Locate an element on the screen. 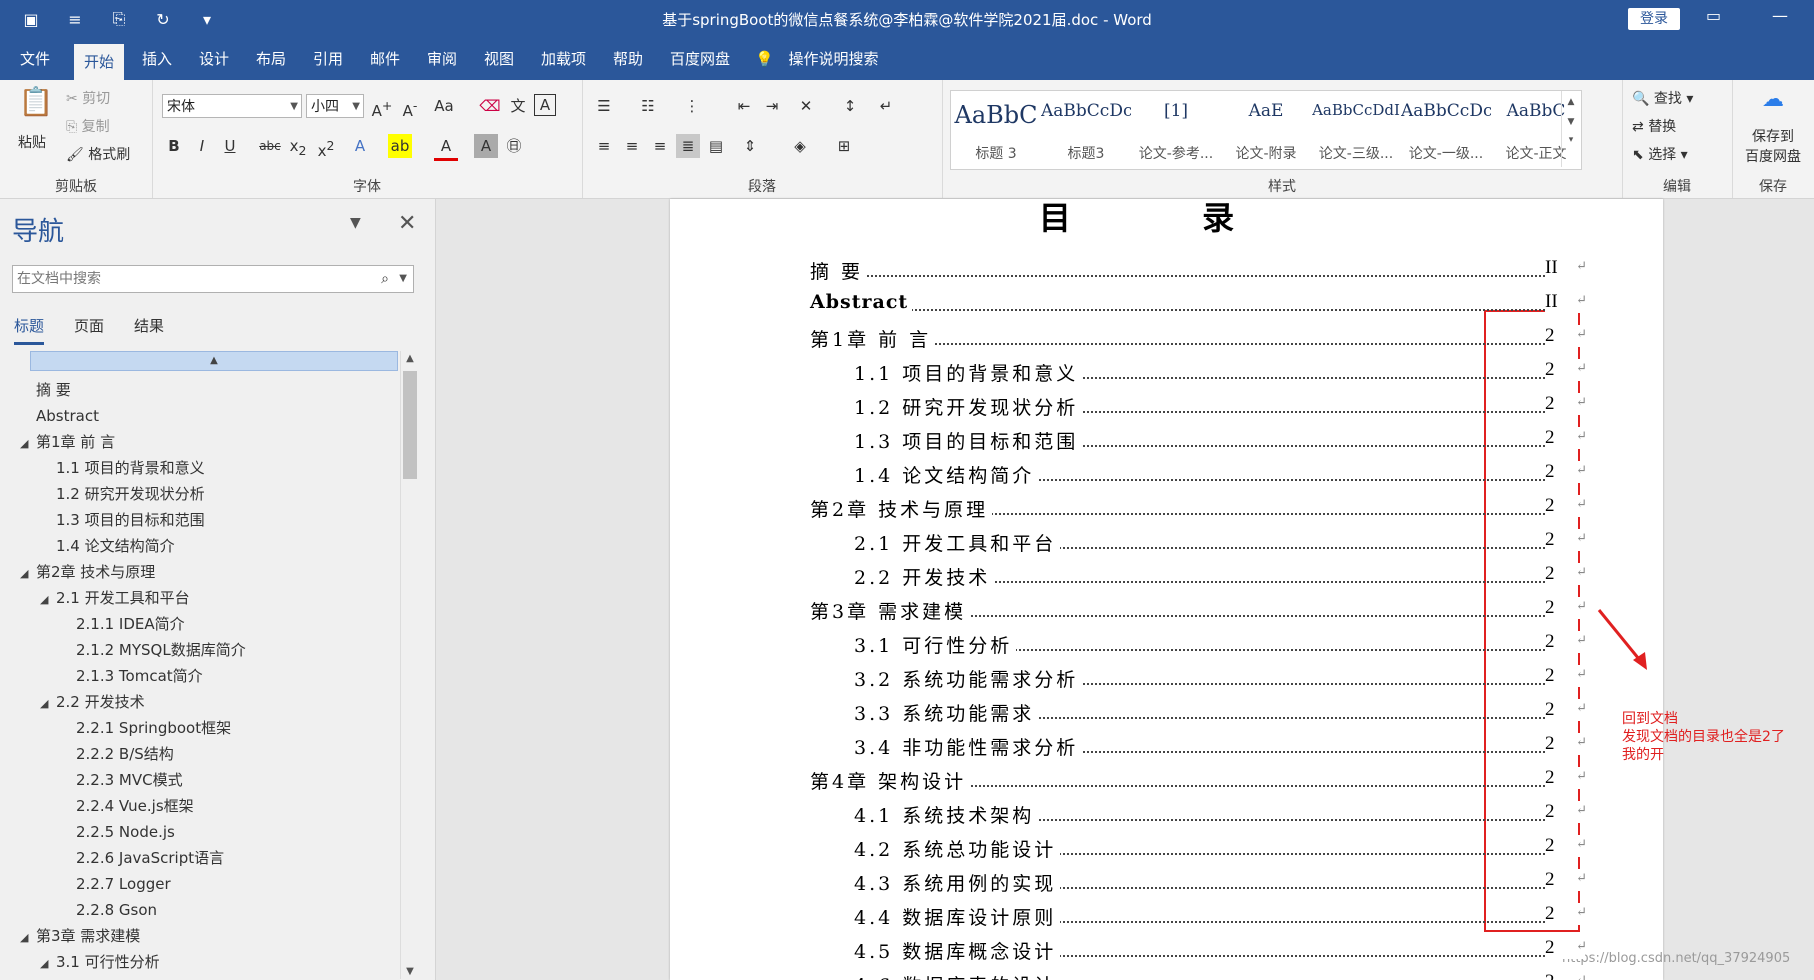  toc-entry: 3.1 可行性分析 2 ↵ is located at coordinates (1220, 646).